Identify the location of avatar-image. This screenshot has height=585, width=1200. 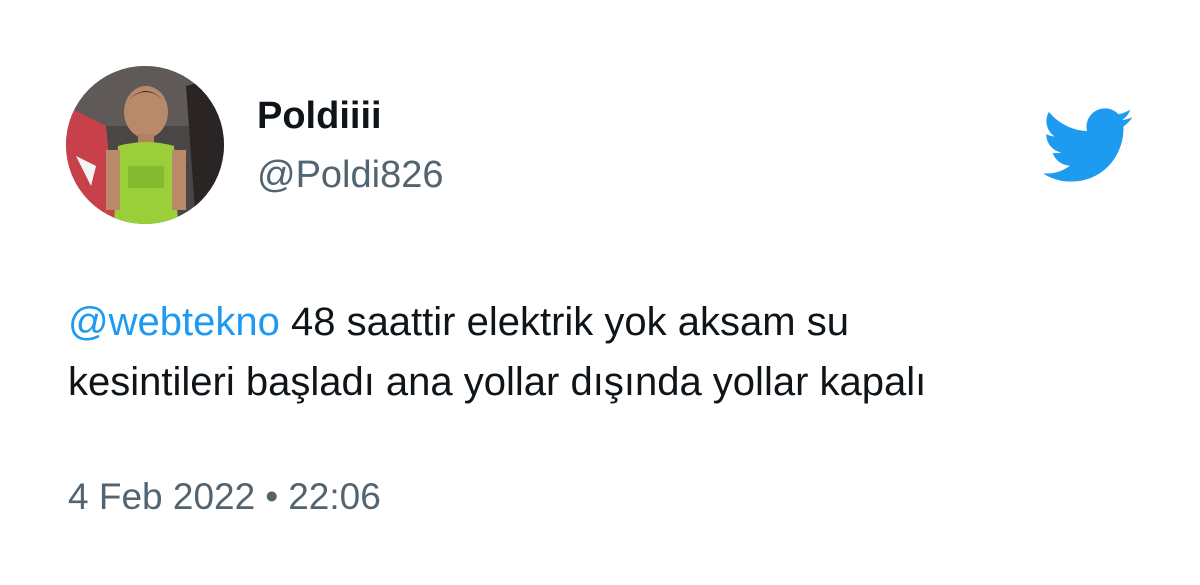
(145, 145).